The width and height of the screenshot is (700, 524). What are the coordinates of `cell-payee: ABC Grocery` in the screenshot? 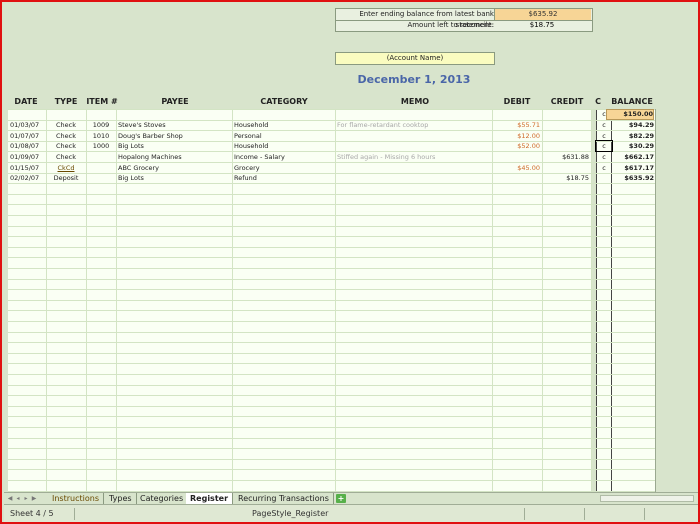 It's located at (174, 168).